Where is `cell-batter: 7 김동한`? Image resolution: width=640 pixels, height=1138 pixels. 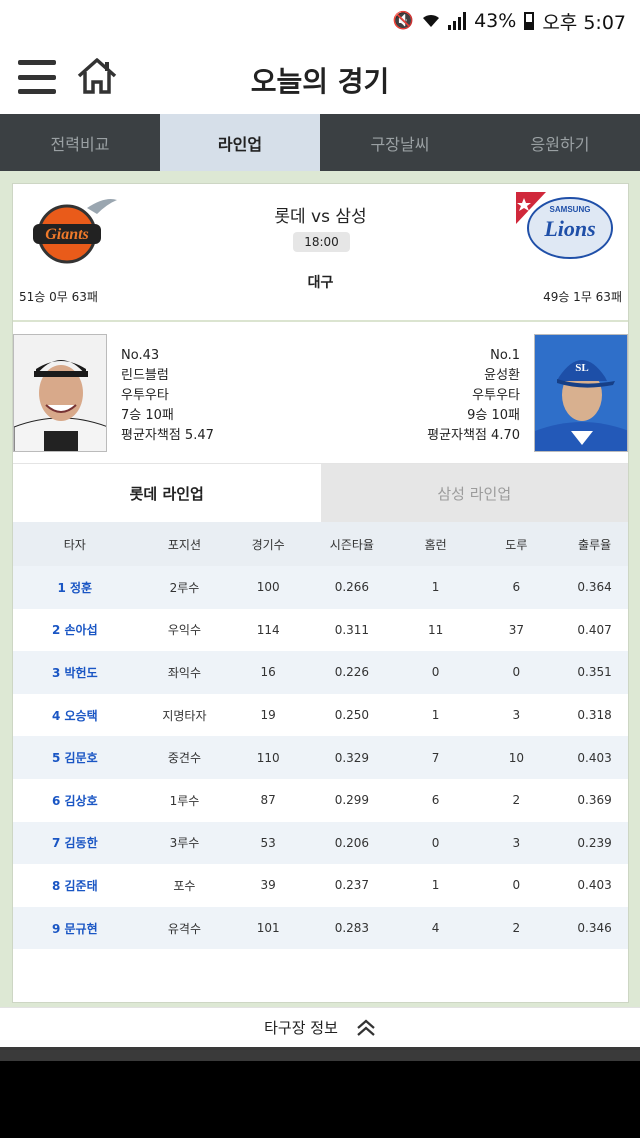 cell-batter: 7 김동한 is located at coordinates (75, 842).